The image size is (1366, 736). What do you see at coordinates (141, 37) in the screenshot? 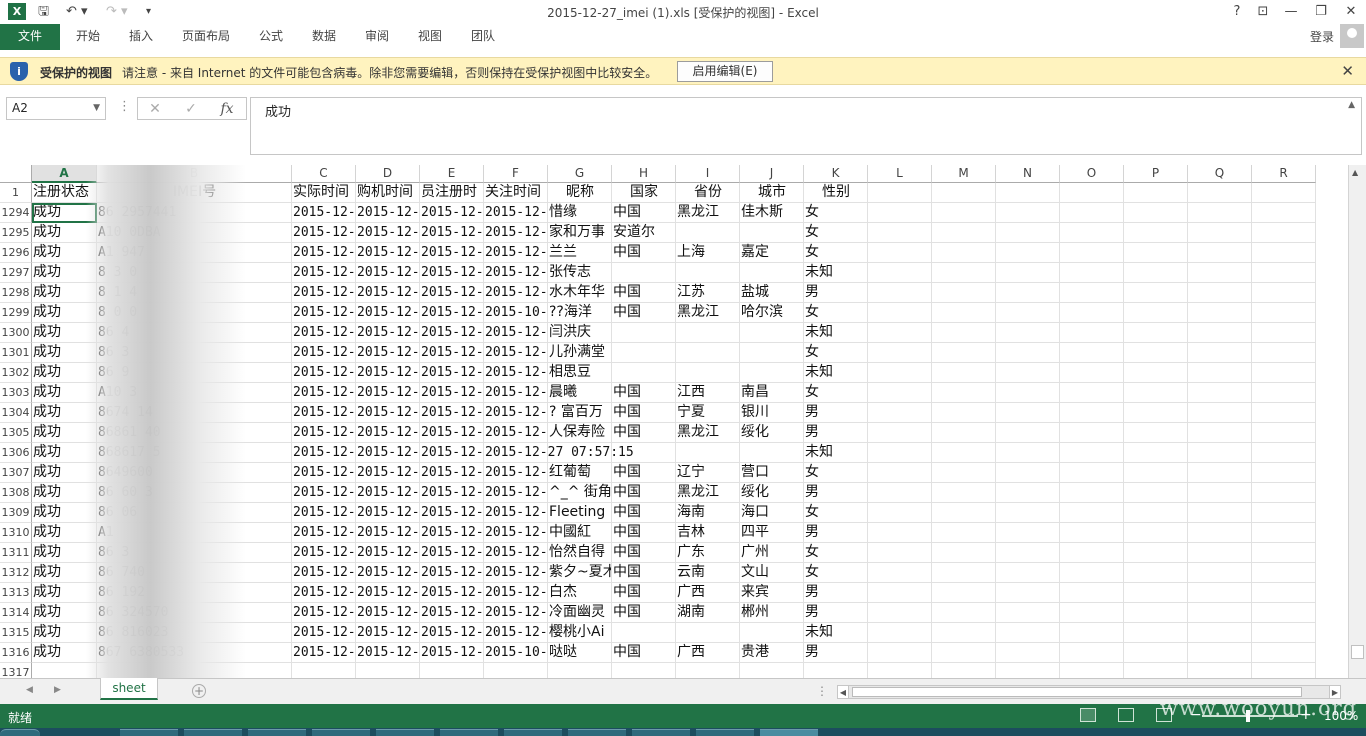
I see `tab-insert: 插入` at bounding box center [141, 37].